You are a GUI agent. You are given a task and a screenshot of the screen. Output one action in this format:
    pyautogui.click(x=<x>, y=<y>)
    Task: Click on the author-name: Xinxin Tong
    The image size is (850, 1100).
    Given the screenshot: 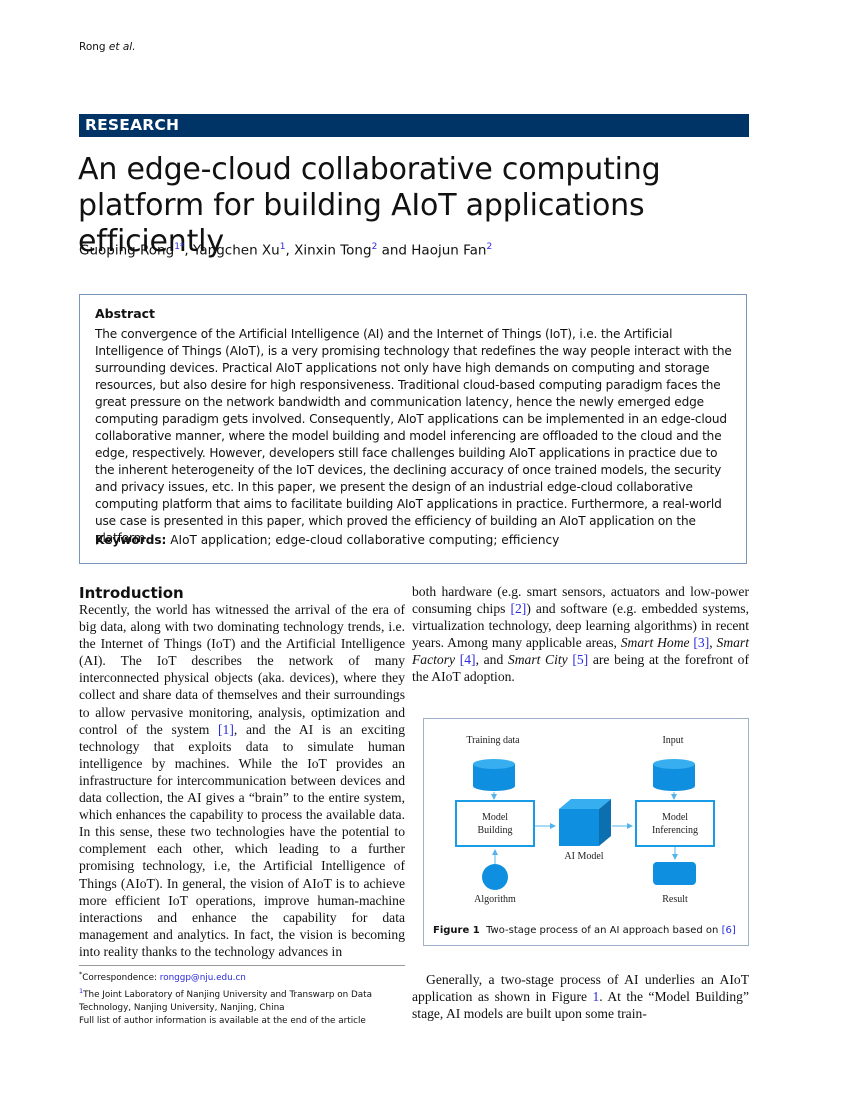 What is the action you would take?
    pyautogui.click(x=333, y=250)
    